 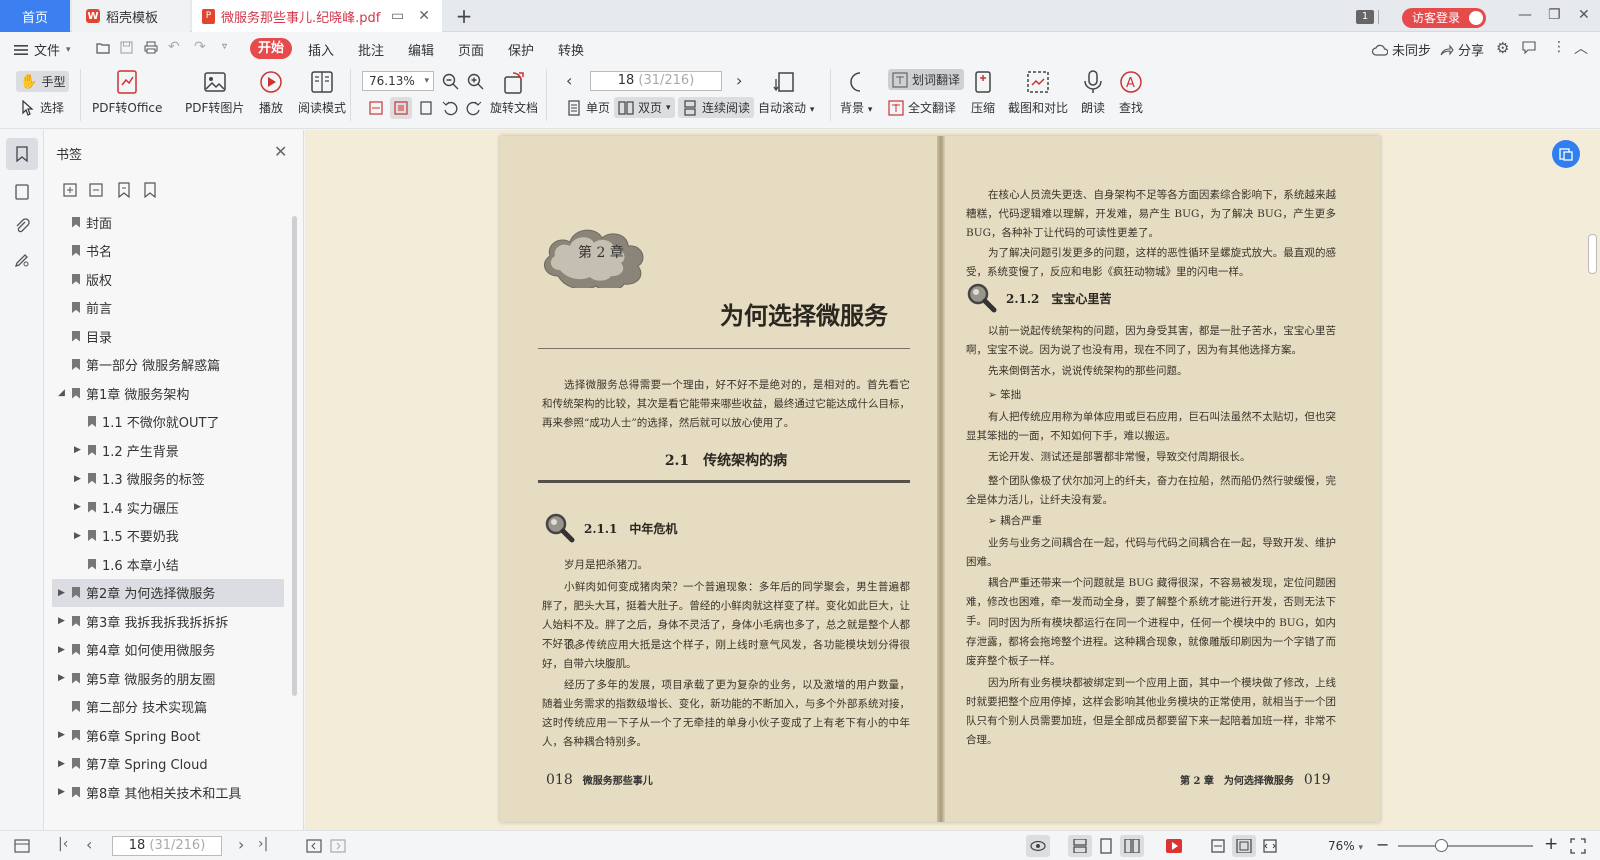 I want to click on bookmark-item: 1.6 本章小结, so click(x=168, y=564).